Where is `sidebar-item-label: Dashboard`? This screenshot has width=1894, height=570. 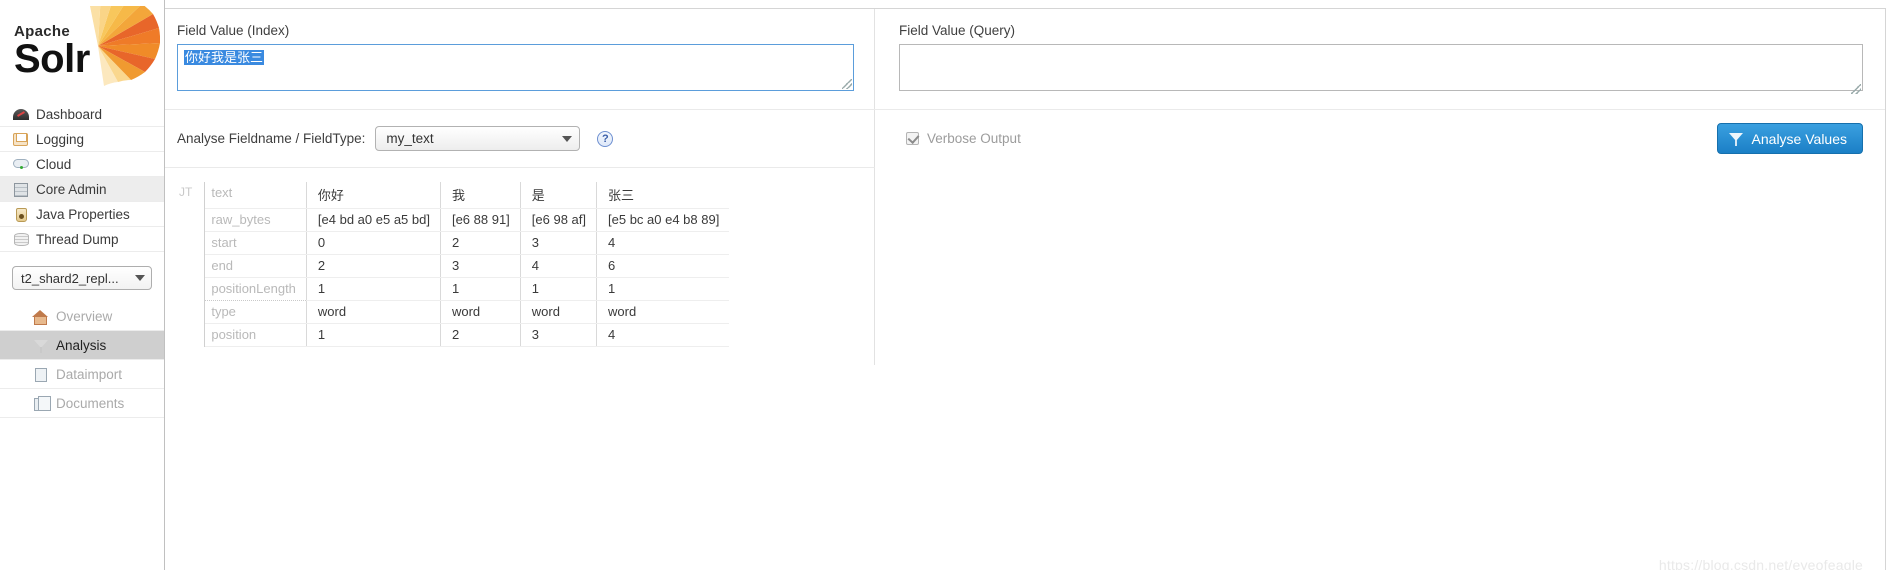 sidebar-item-label: Dashboard is located at coordinates (69, 114).